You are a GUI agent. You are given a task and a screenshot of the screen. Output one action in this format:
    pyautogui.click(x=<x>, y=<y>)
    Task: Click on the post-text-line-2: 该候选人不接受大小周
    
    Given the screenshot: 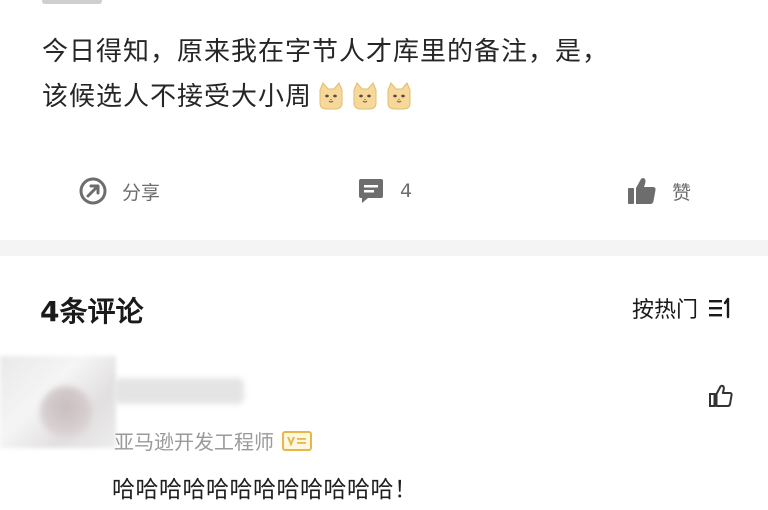 What is the action you would take?
    pyautogui.click(x=387, y=97)
    